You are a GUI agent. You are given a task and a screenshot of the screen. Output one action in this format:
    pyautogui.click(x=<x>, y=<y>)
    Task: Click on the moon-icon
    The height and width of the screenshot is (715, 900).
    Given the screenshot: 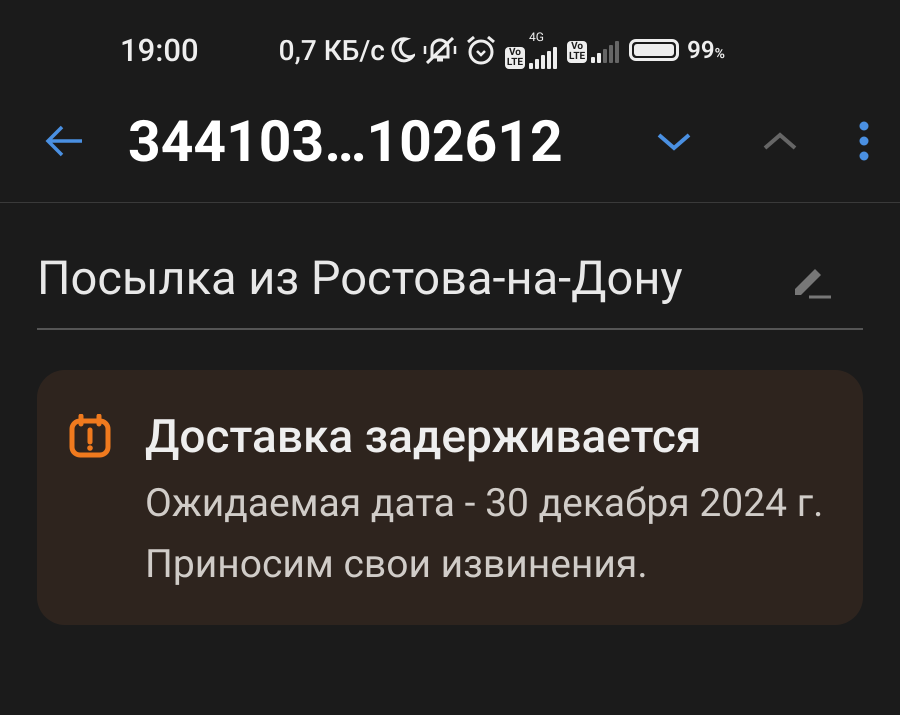 What is the action you would take?
    pyautogui.click(x=401, y=50)
    